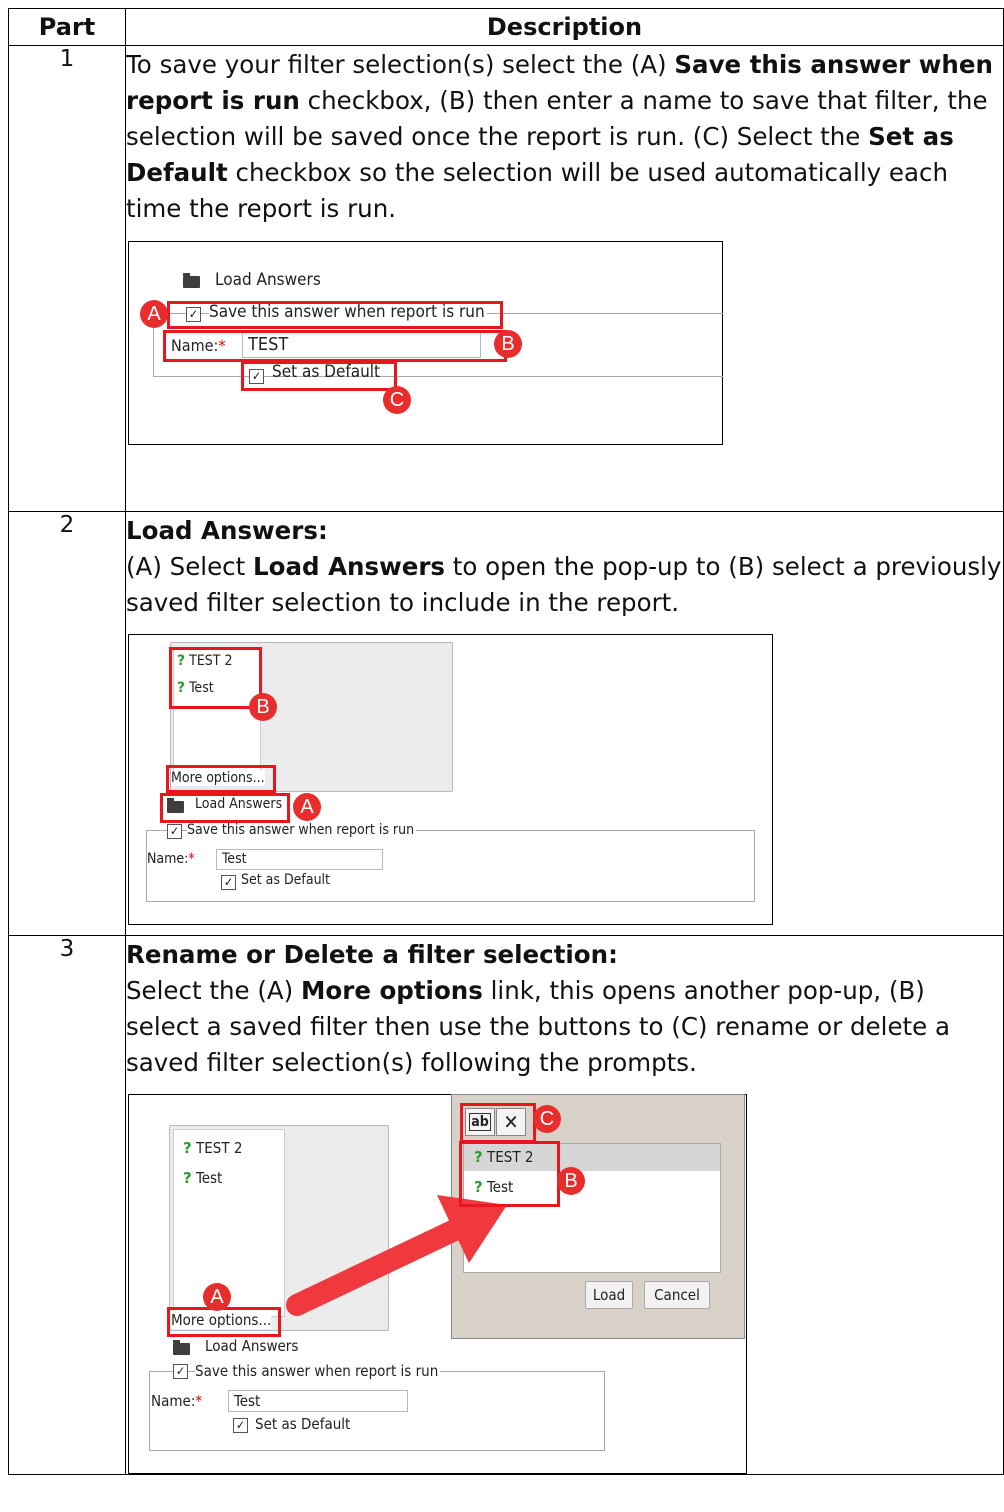 This screenshot has width=1004, height=1512. I want to click on list-item: ? TEST 2, so click(212, 1148).